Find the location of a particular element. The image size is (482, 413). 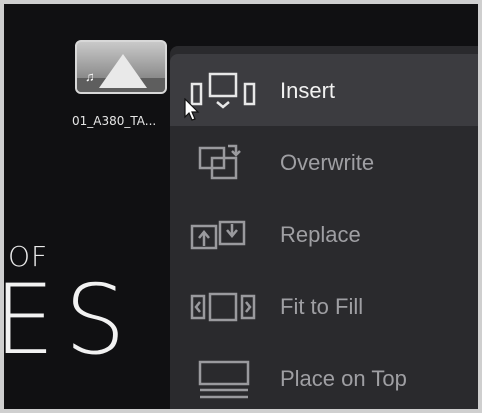

menu-item-fit-to-fill: Fit to Fill is located at coordinates (324, 306).